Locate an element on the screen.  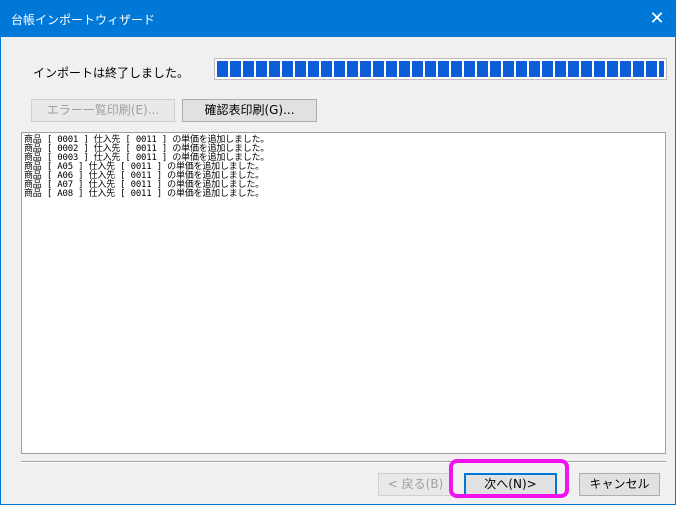
close-icon: ✕ is located at coordinates (657, 19).